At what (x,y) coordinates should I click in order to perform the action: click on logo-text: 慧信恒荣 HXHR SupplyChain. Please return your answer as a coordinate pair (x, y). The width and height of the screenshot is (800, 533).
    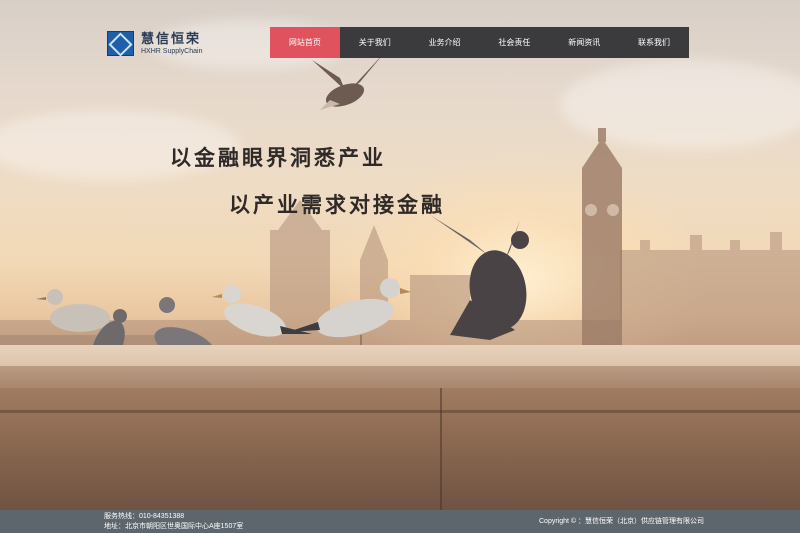
    Looking at the image, I should click on (172, 43).